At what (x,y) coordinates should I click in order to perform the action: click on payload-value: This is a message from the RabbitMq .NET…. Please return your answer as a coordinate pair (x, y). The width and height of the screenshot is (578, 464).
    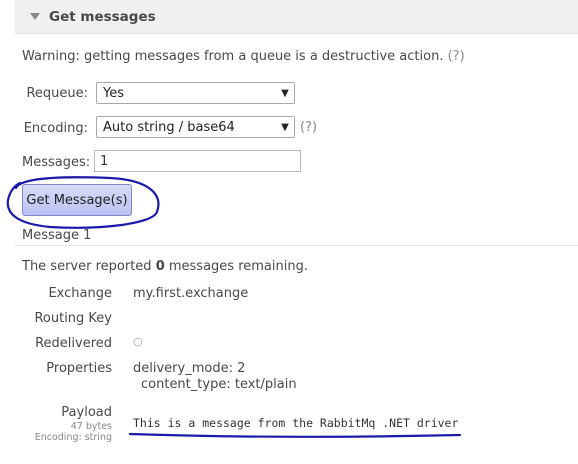
    Looking at the image, I should click on (296, 423).